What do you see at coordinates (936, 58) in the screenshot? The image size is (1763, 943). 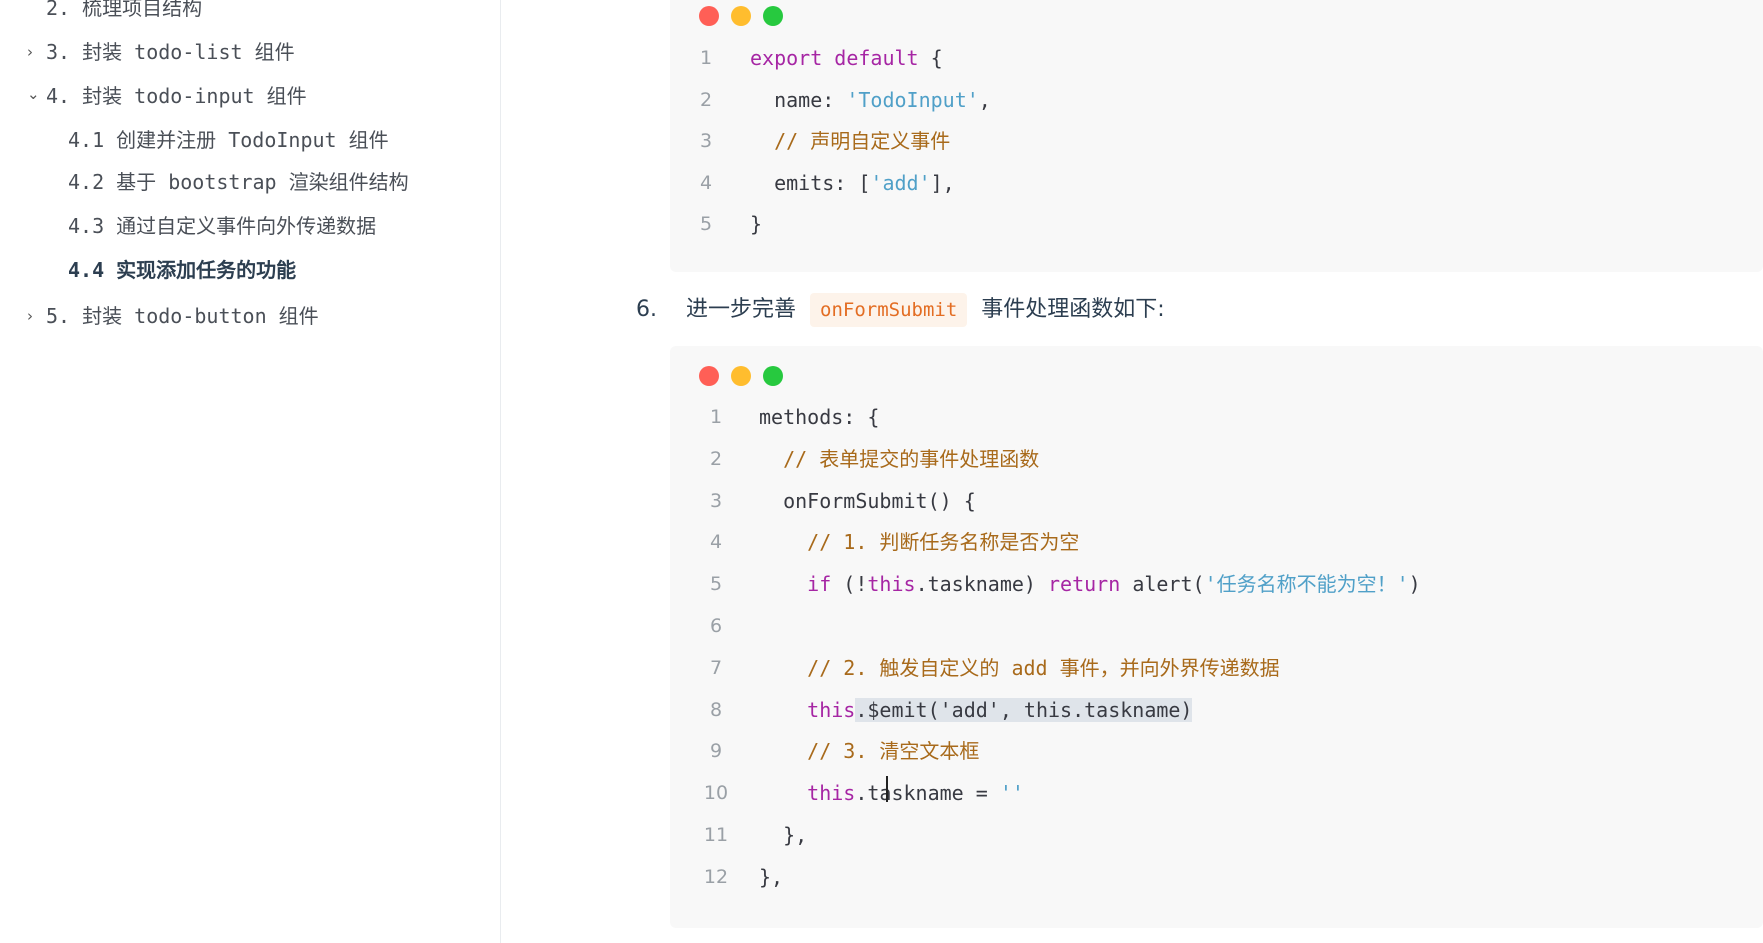 I see `code-token: {` at bounding box center [936, 58].